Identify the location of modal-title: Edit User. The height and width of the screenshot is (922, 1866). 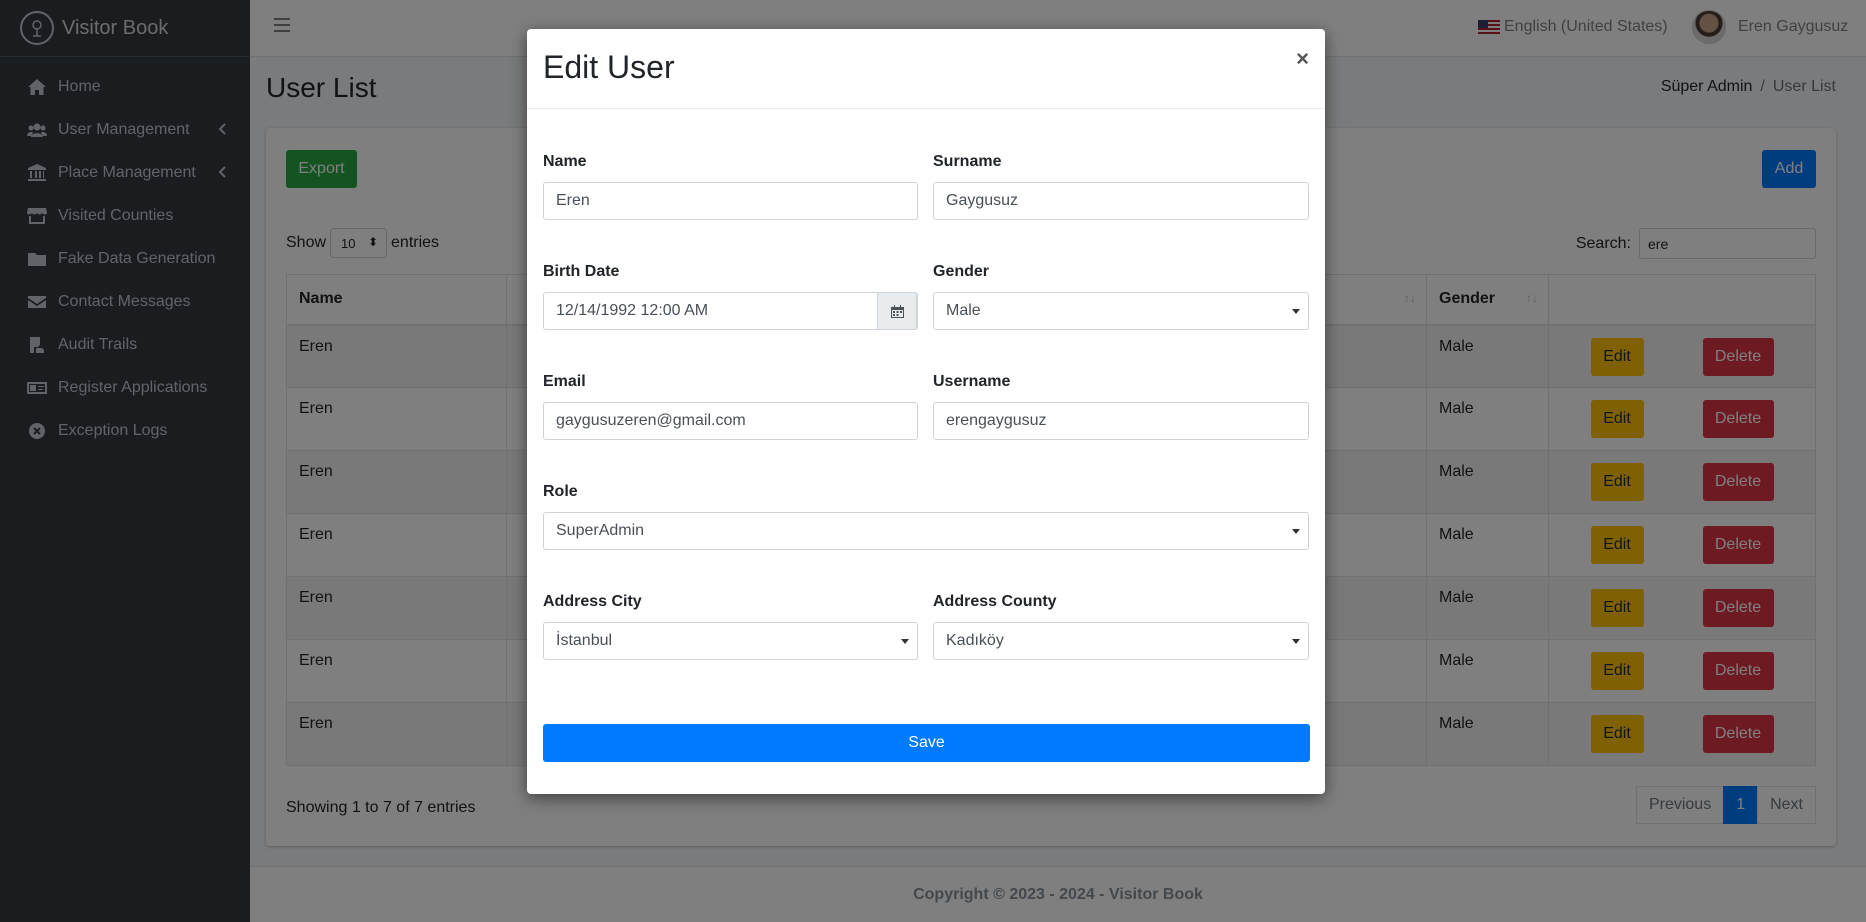
(609, 67).